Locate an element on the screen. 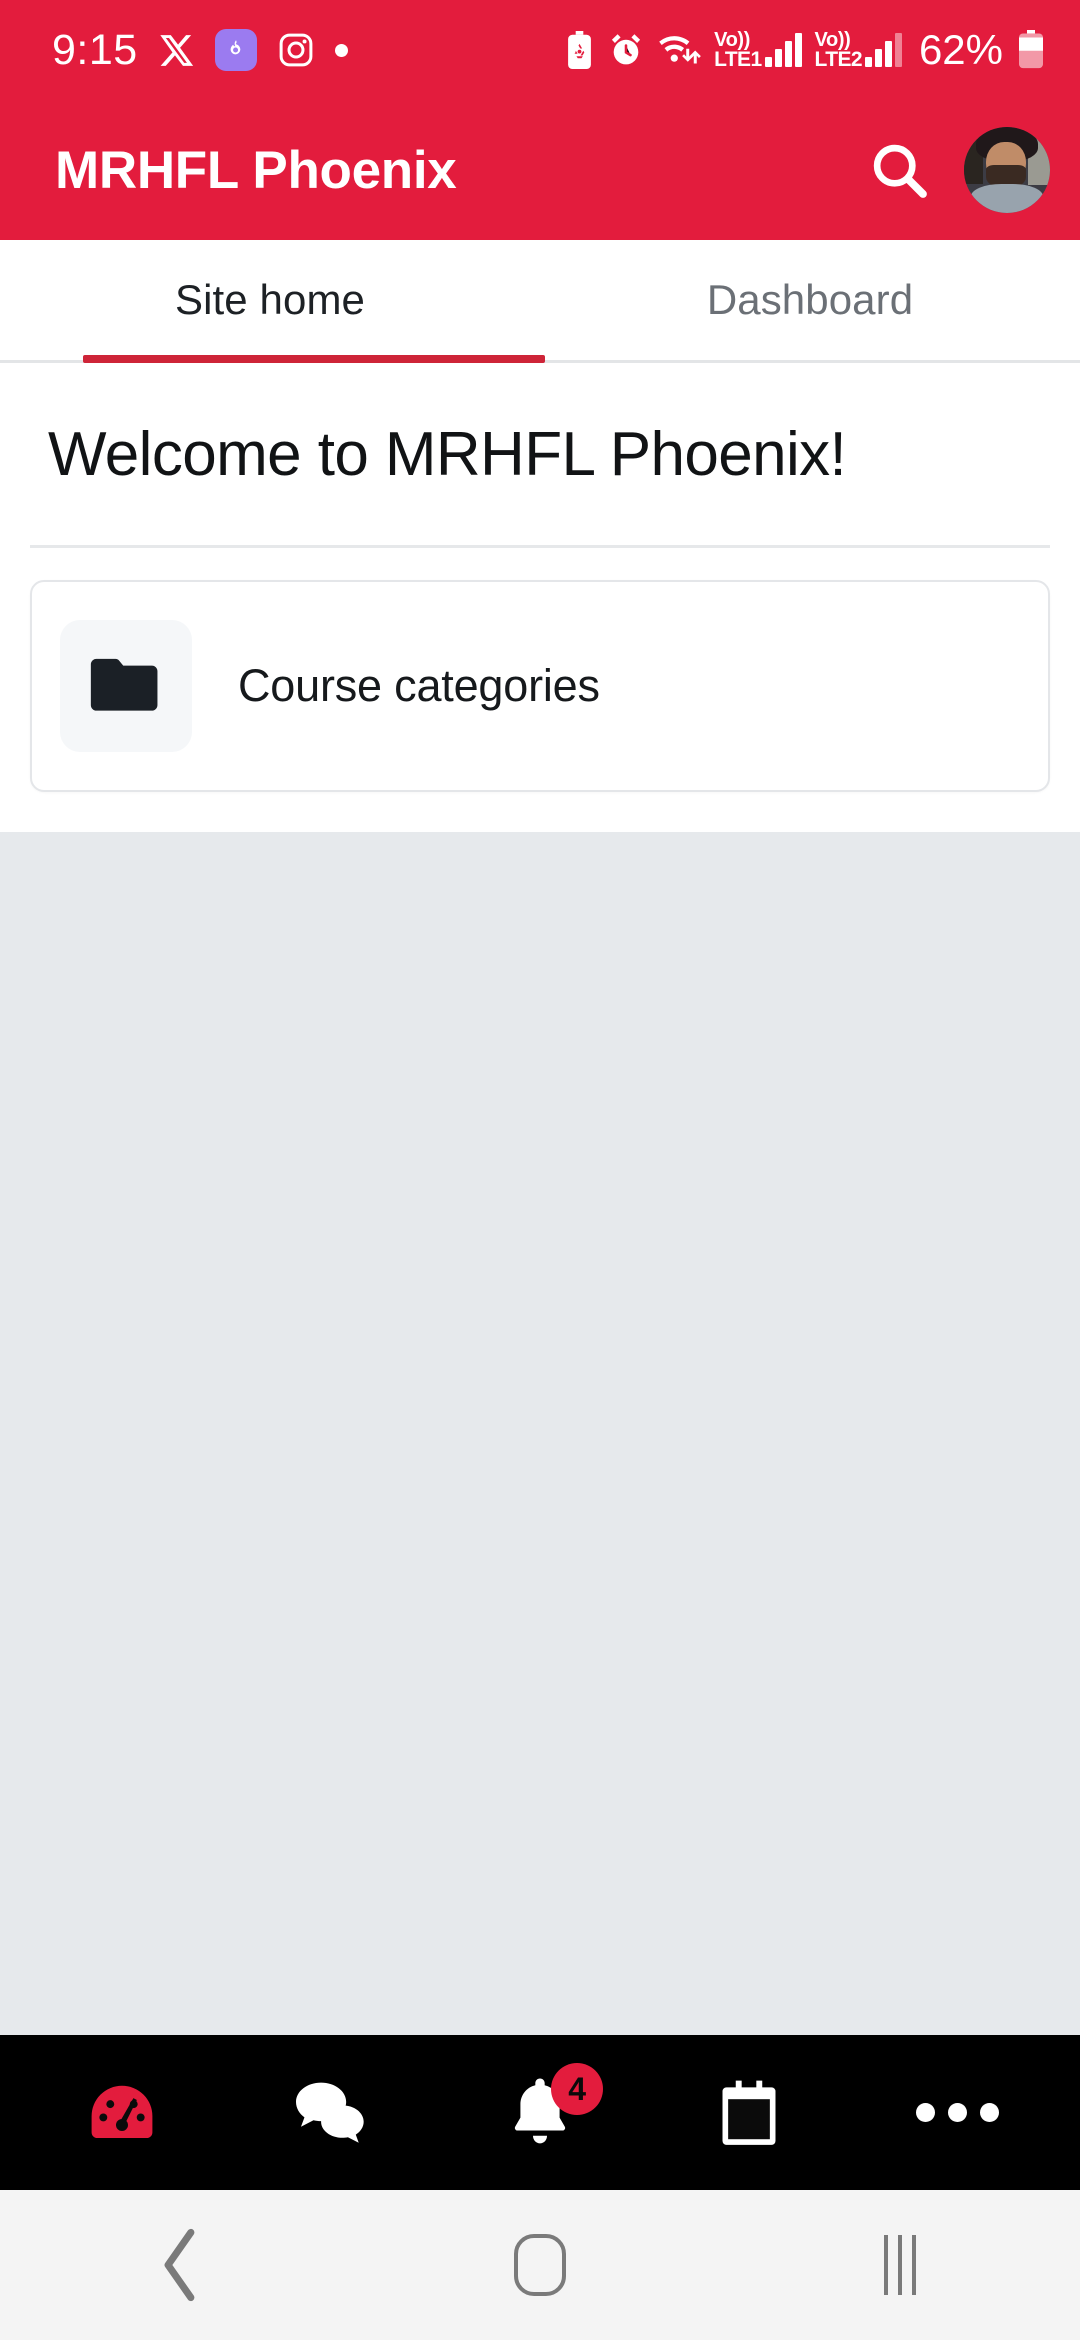  sim1-network-label: LTE1 is located at coordinates (738, 59).